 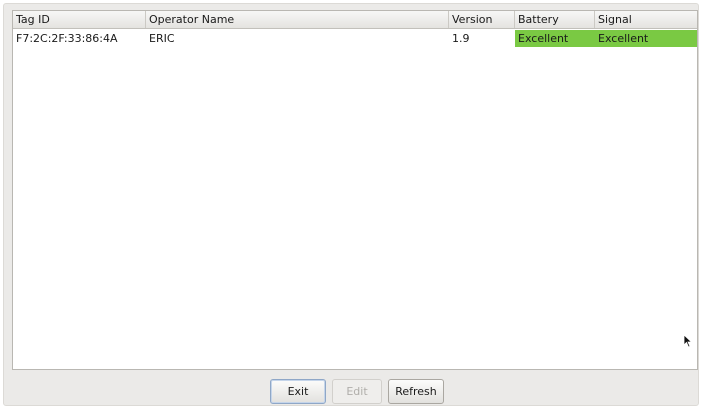 What do you see at coordinates (461, 38) in the screenshot?
I see `cell-version: 1.9` at bounding box center [461, 38].